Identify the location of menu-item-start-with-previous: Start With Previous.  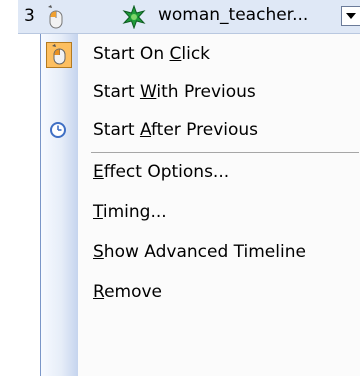
(200, 93).